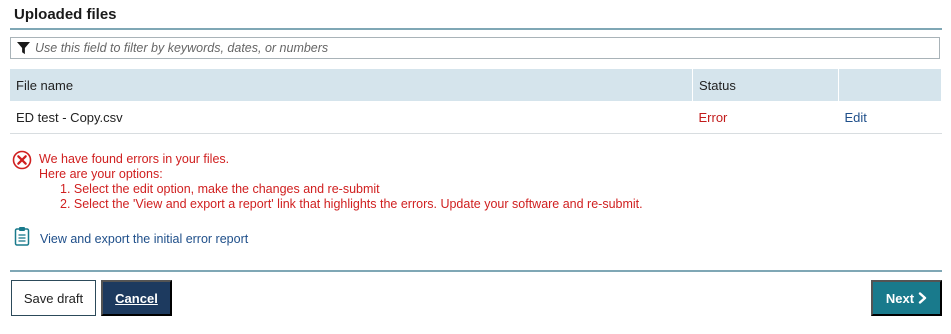 The width and height of the screenshot is (951, 334). Describe the element at coordinates (890, 85) in the screenshot. I see `column-header-actions` at that location.